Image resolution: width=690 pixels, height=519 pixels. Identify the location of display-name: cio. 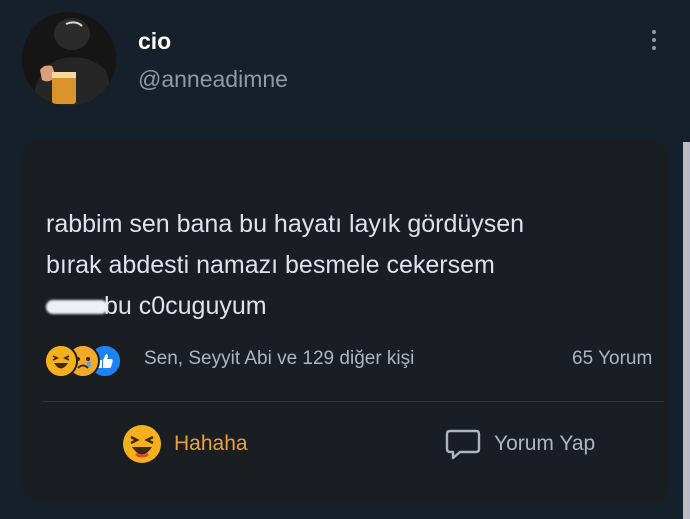
(154, 41).